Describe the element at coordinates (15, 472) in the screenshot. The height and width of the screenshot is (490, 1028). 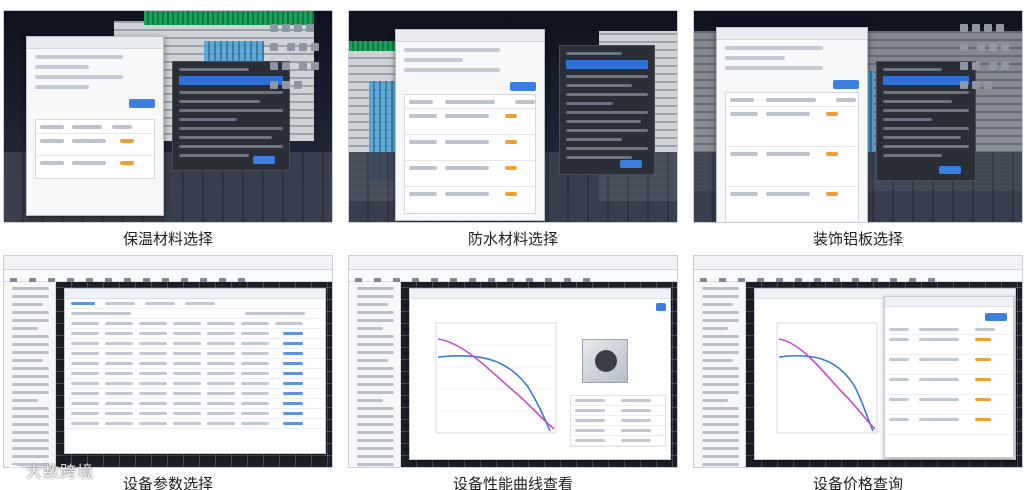
I see `watermark-logo-icon` at that location.